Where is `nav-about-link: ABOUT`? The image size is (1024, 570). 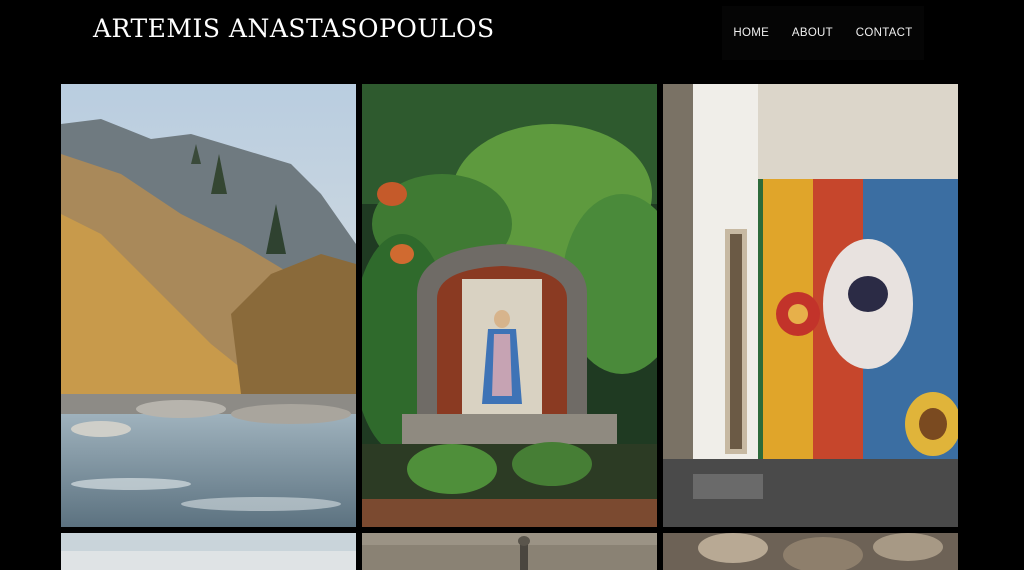
nav-about-link: ABOUT is located at coordinates (812, 33).